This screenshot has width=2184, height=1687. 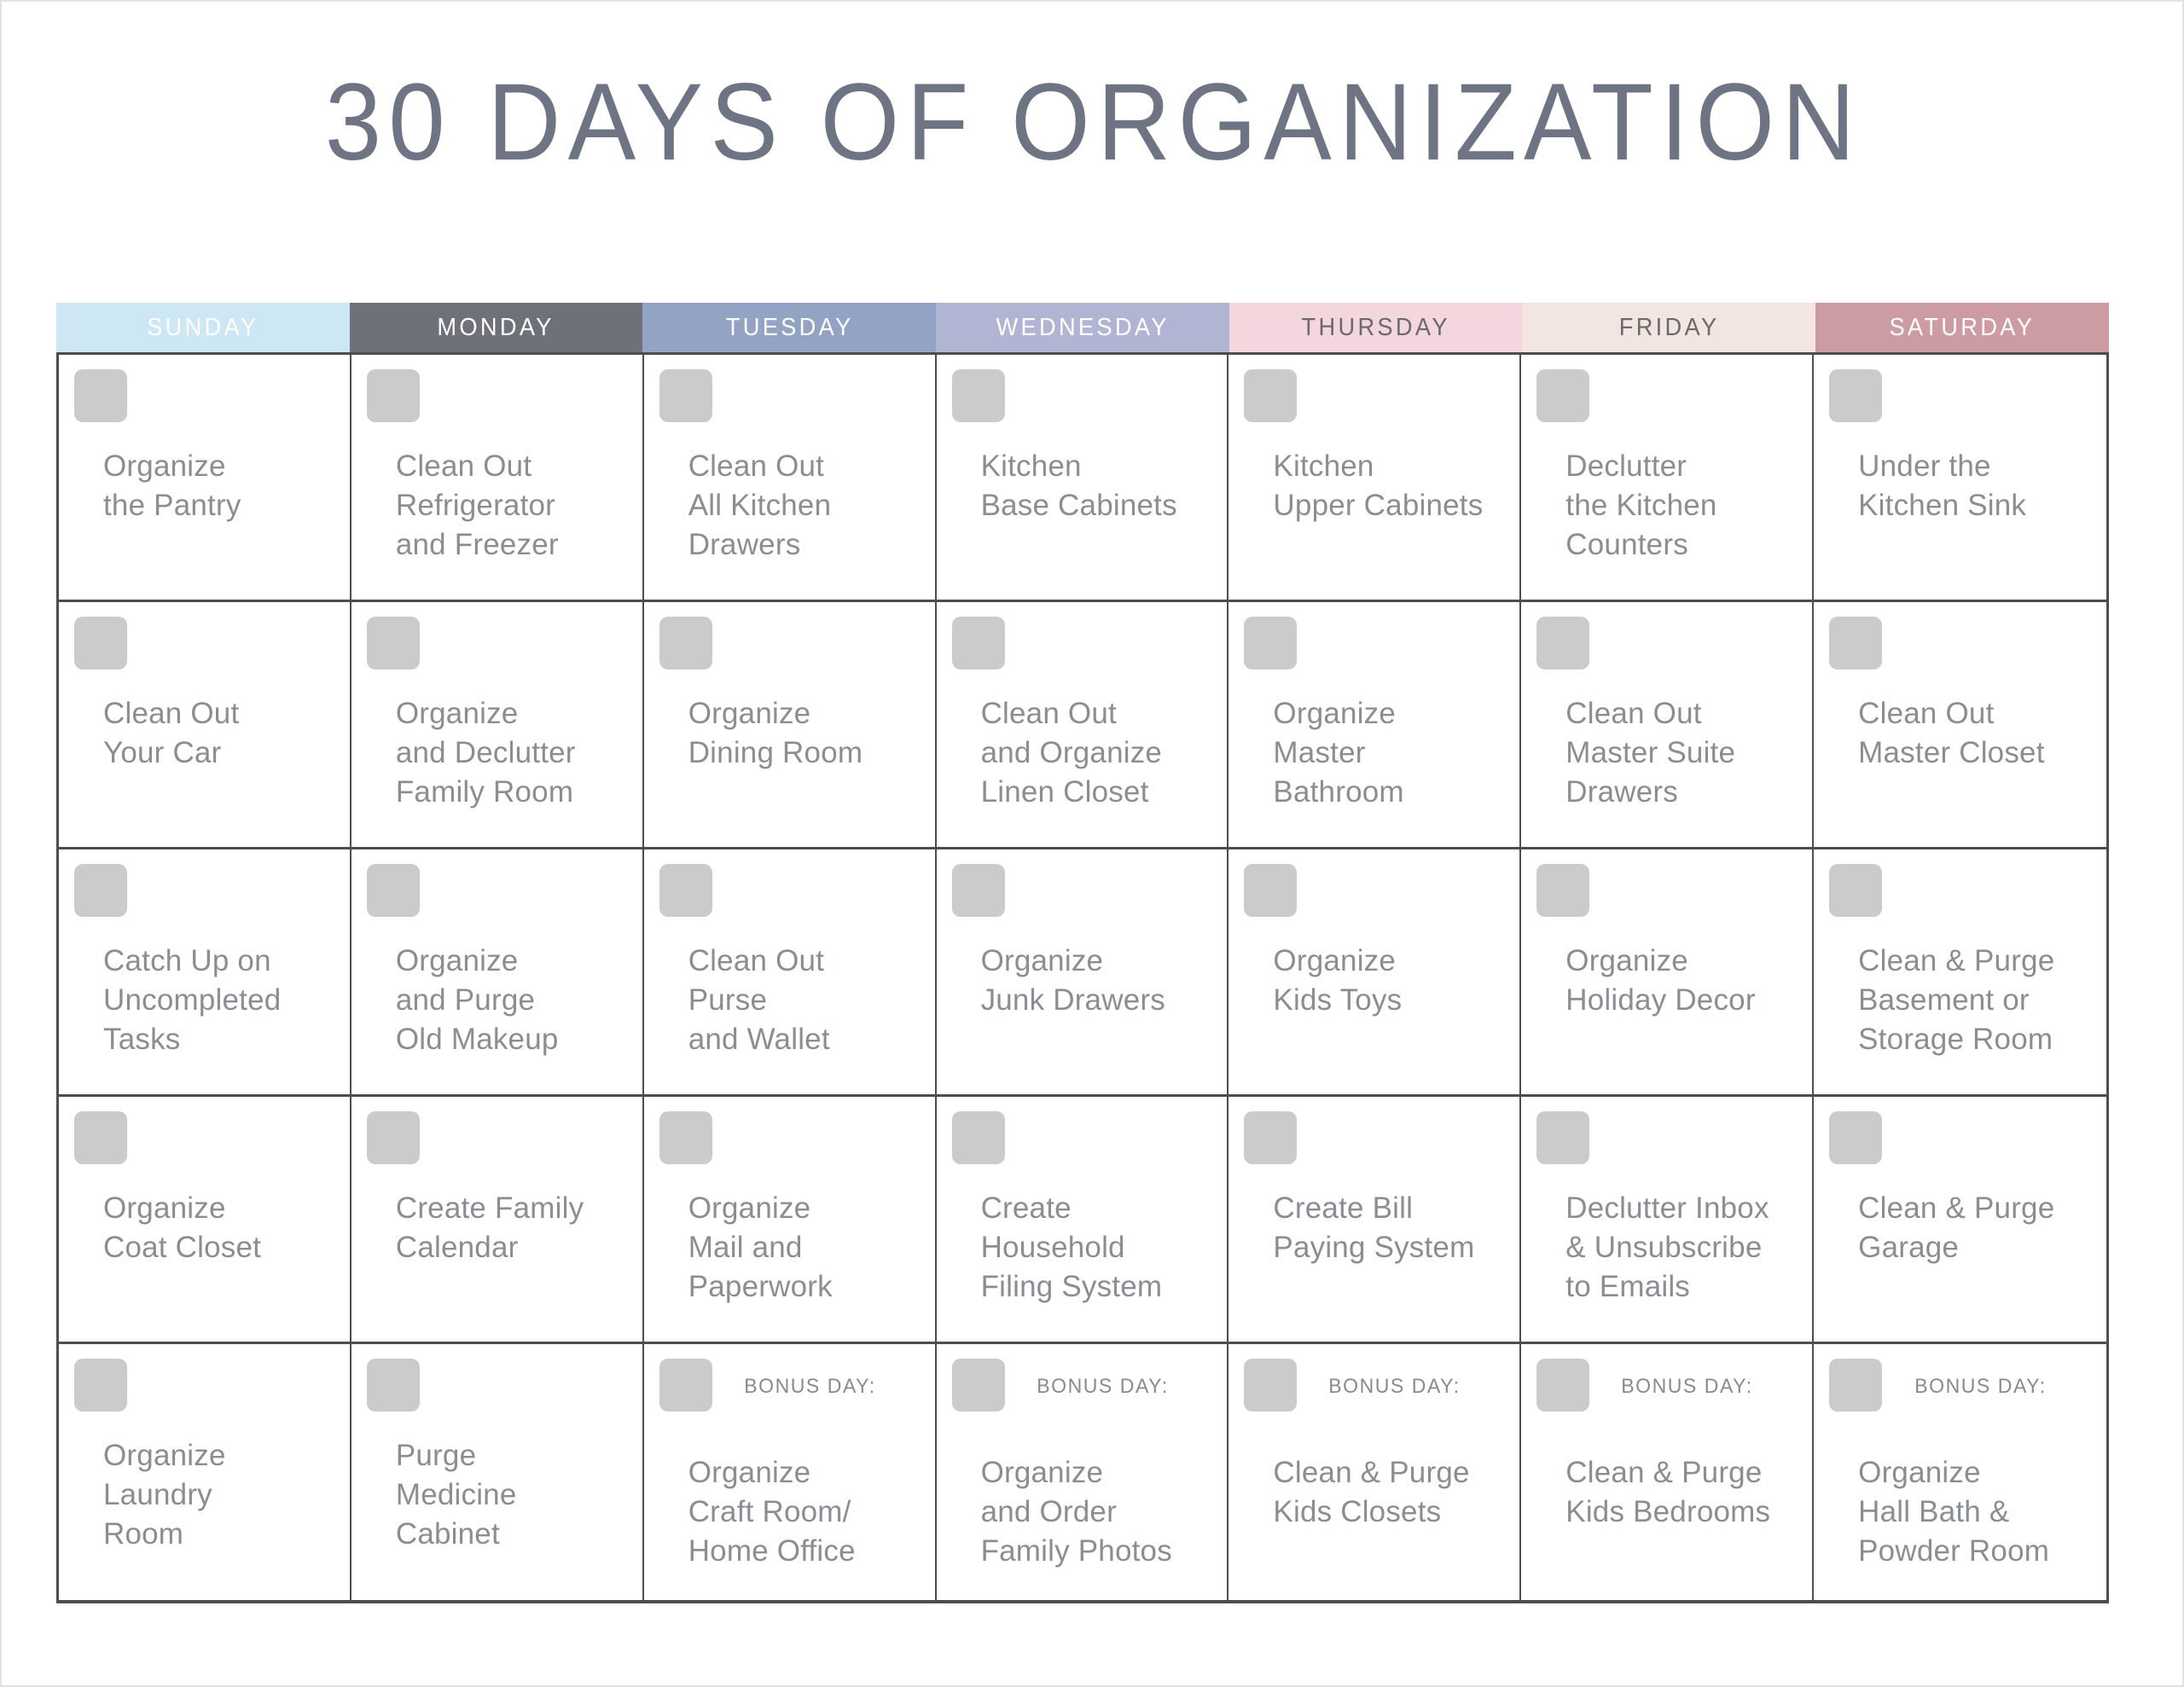 What do you see at coordinates (203, 327) in the screenshot?
I see `day-header-label: SUNDAY` at bounding box center [203, 327].